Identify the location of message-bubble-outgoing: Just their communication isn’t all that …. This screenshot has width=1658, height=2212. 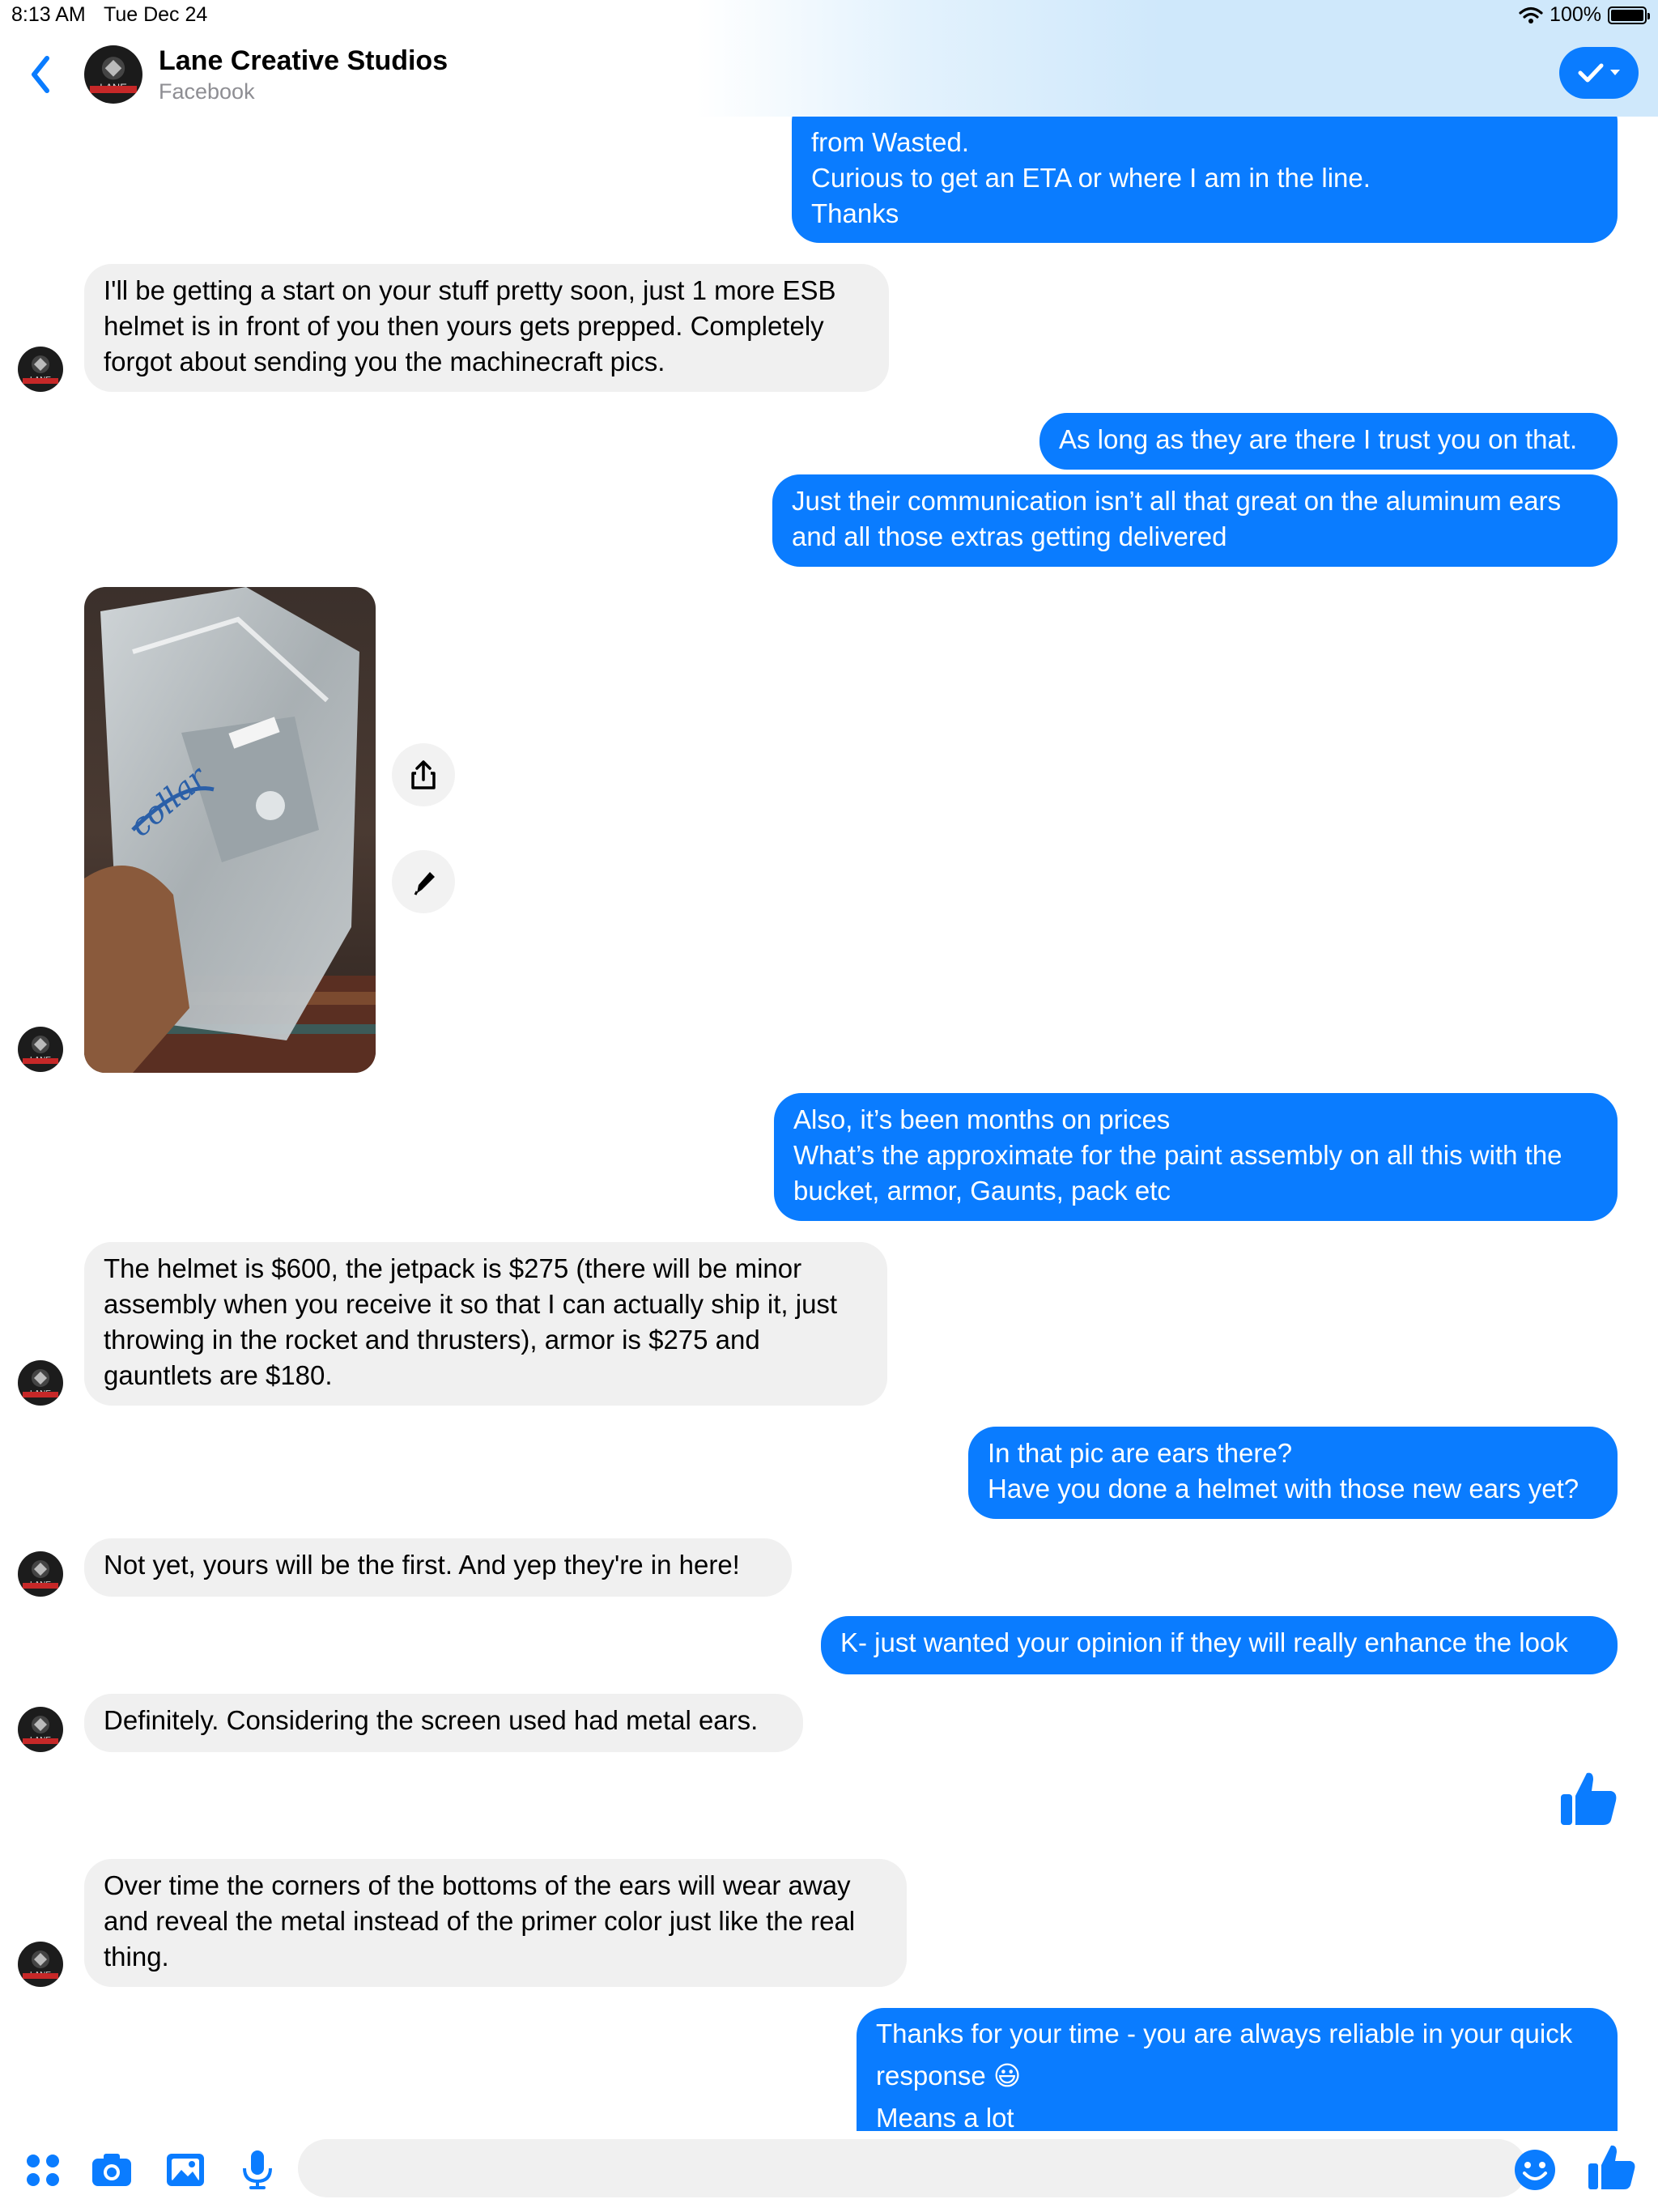
(1195, 520).